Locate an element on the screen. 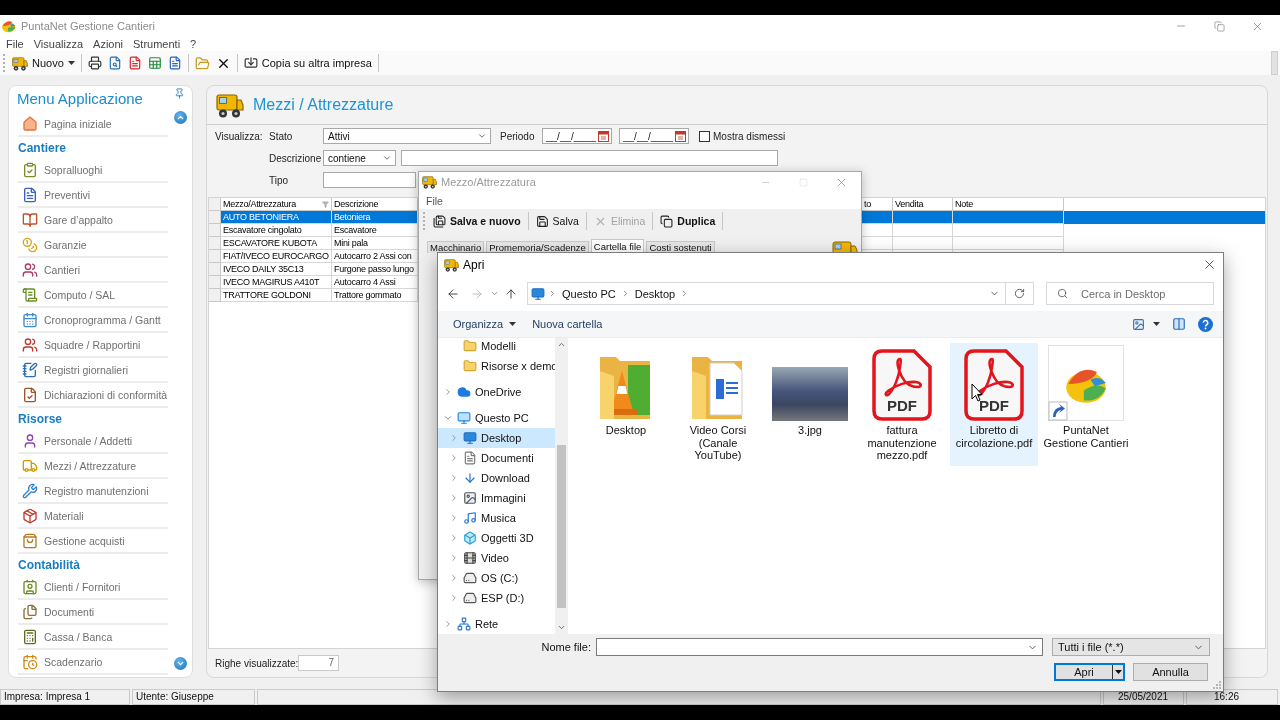 Image resolution: width=1280 pixels, height=720 pixels. row-count-field: 7 is located at coordinates (318, 663).